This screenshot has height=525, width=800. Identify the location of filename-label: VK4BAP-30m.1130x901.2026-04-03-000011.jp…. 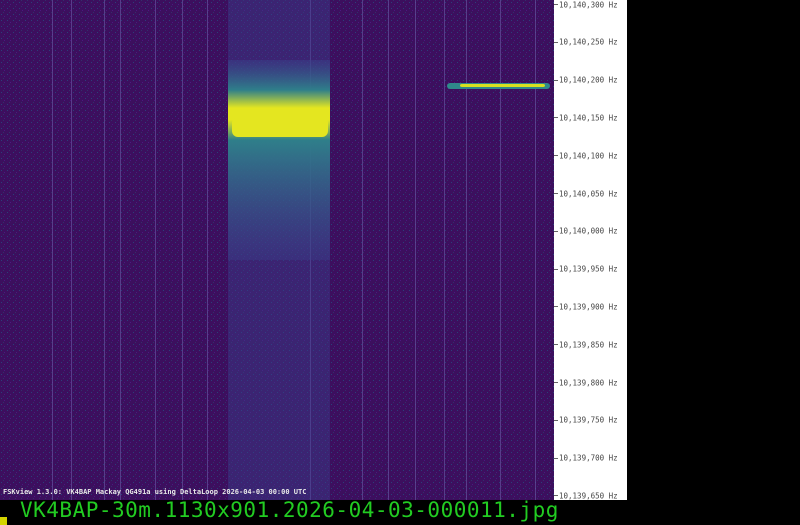
(289, 510).